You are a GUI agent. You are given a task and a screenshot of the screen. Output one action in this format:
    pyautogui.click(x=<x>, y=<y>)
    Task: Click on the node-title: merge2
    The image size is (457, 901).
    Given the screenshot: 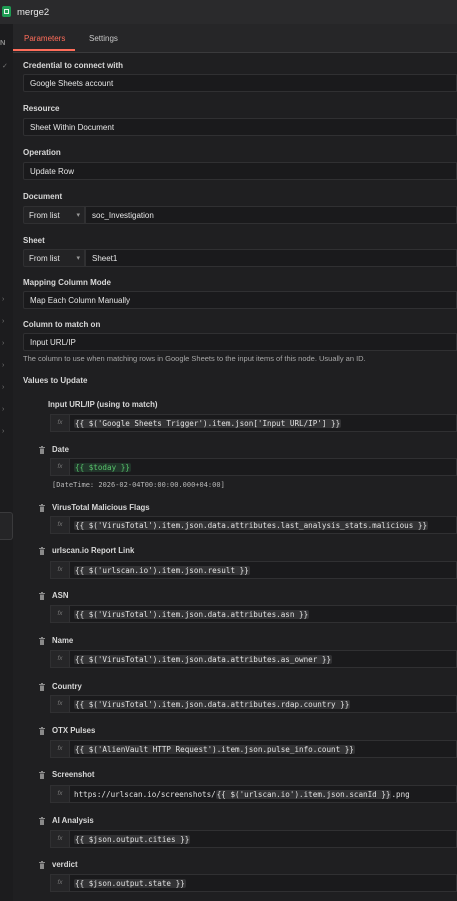 What is the action you would take?
    pyautogui.click(x=33, y=12)
    